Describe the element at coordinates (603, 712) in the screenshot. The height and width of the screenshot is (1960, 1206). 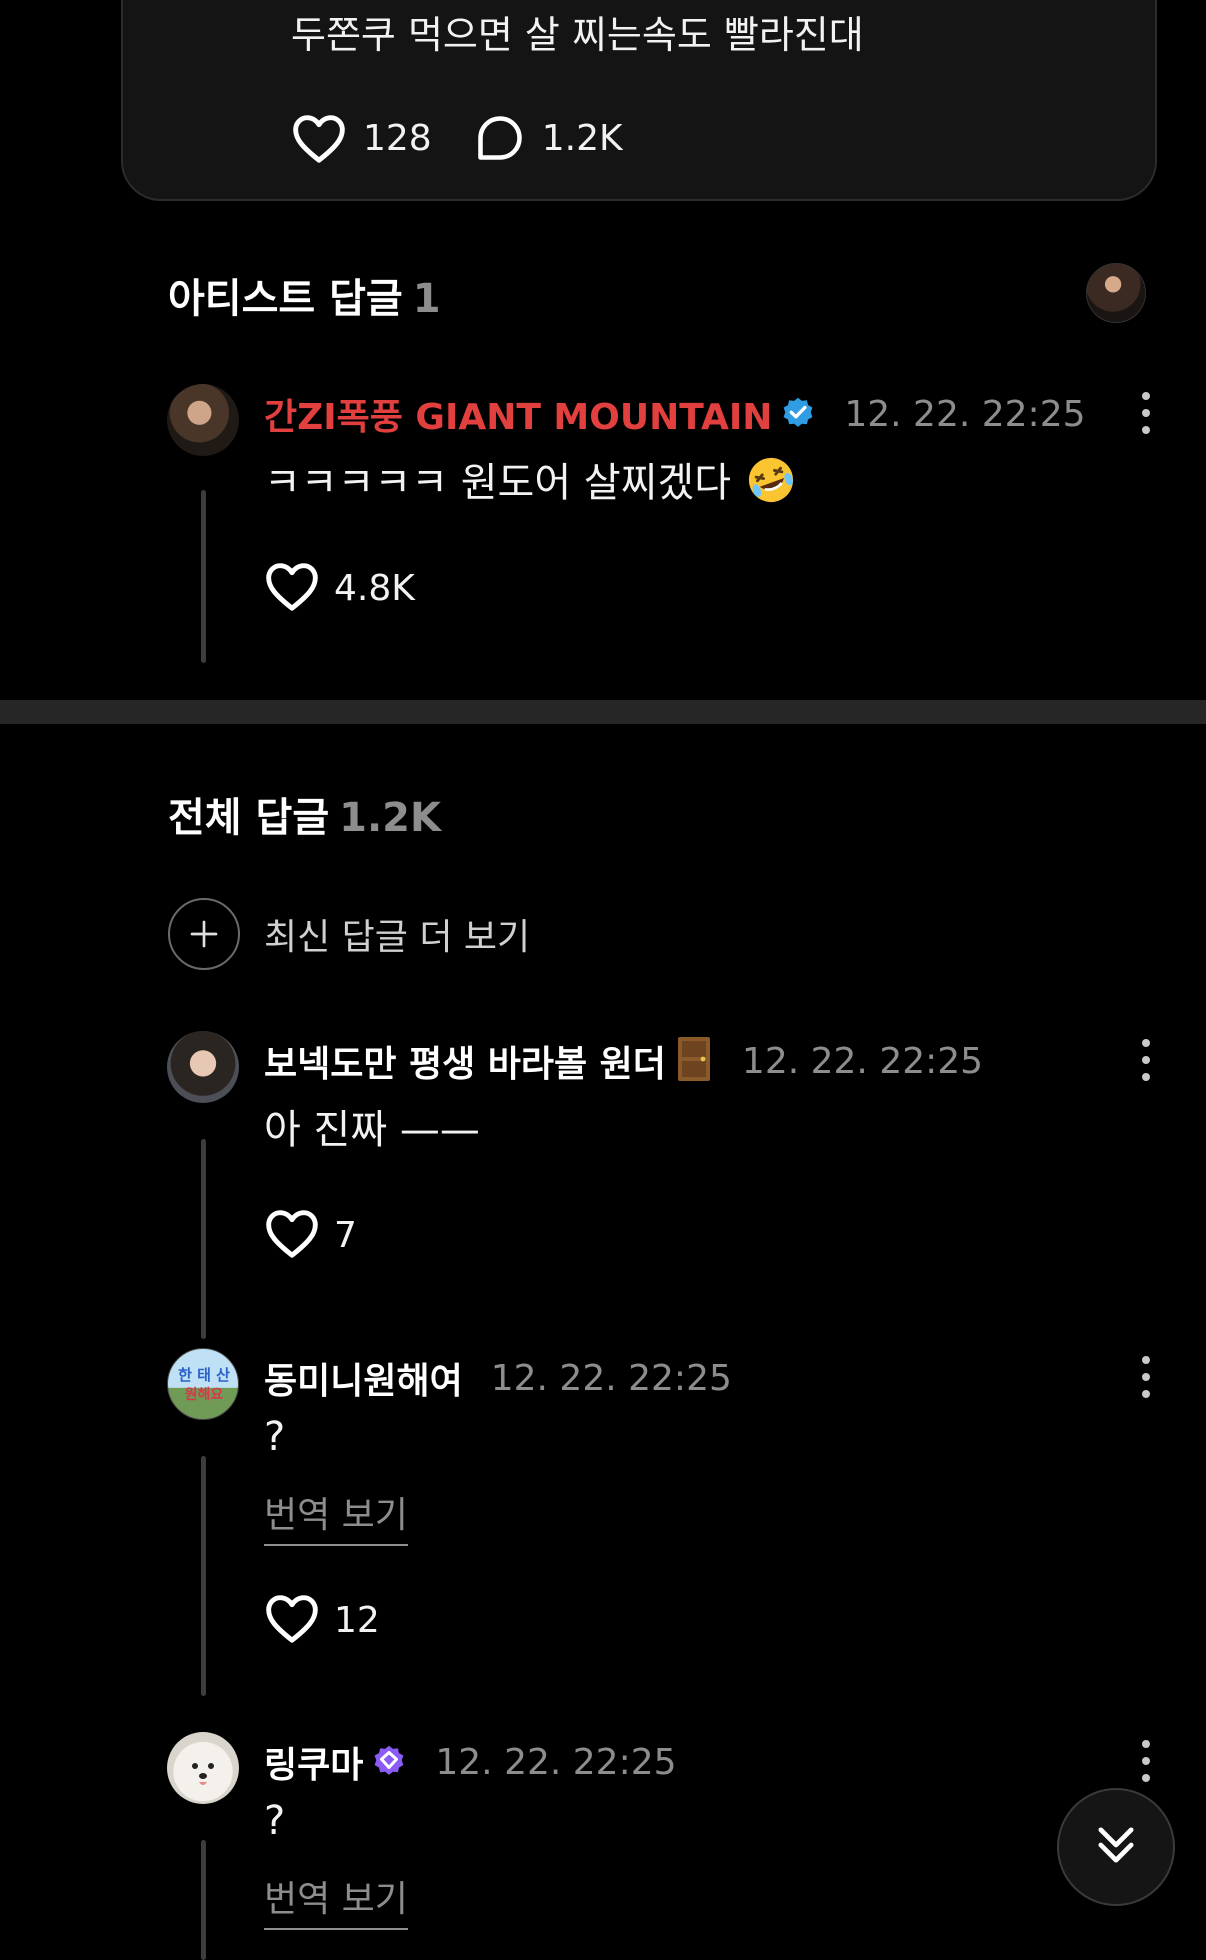
I see `section-divider` at that location.